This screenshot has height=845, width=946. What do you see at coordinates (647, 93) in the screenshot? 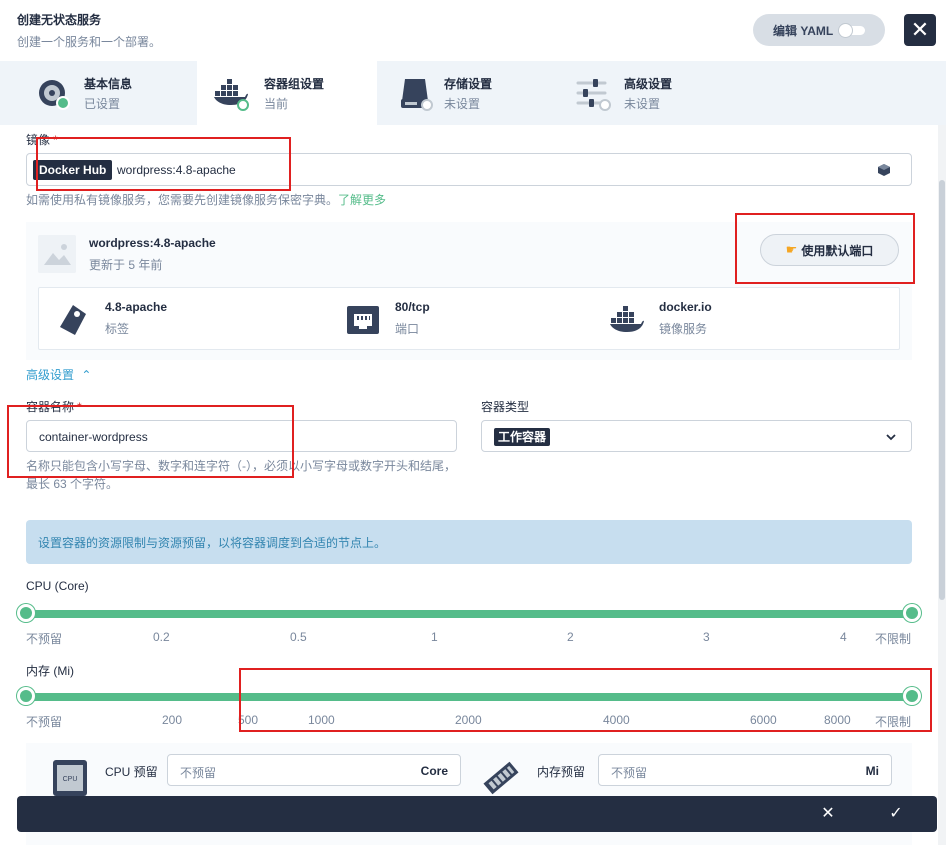
I see `tab-advanced-settings: 高级设置 未设置` at bounding box center [647, 93].